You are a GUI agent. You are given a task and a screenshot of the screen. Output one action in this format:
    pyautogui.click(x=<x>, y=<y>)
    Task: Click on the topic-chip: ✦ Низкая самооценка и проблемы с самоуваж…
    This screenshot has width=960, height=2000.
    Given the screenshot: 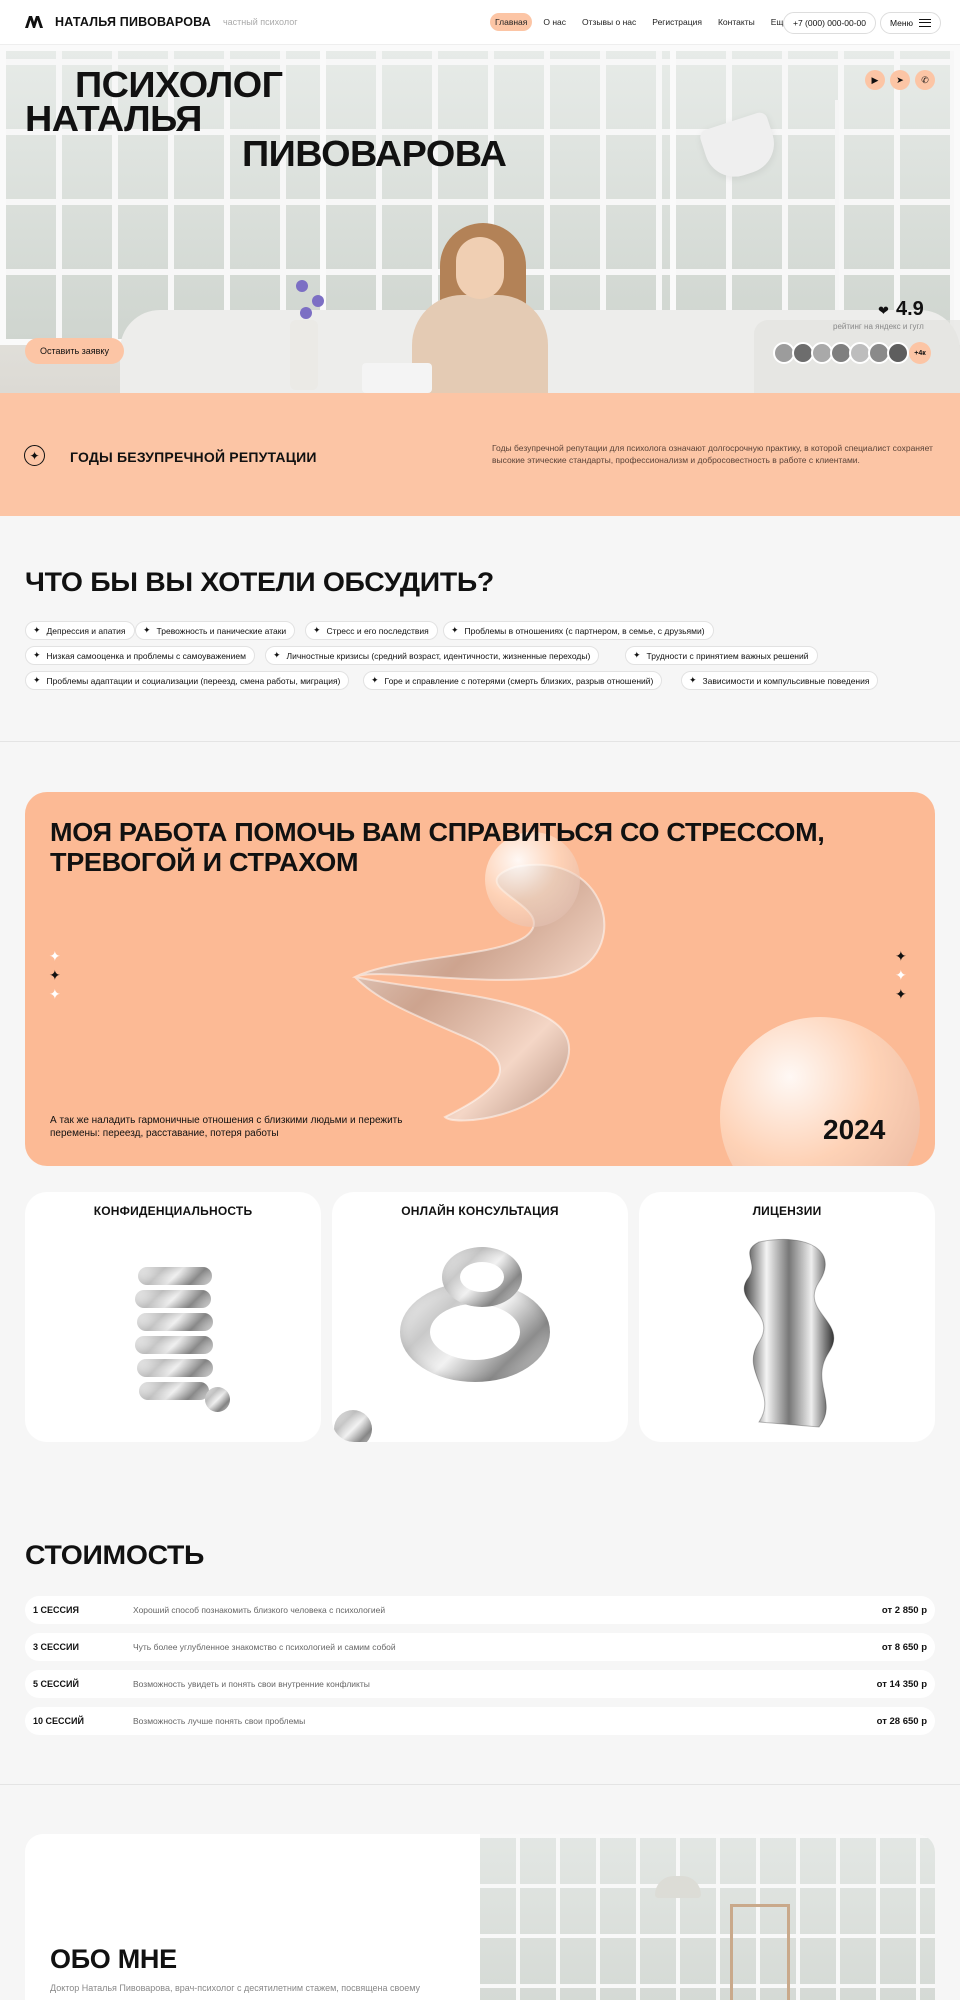 What is the action you would take?
    pyautogui.click(x=140, y=655)
    